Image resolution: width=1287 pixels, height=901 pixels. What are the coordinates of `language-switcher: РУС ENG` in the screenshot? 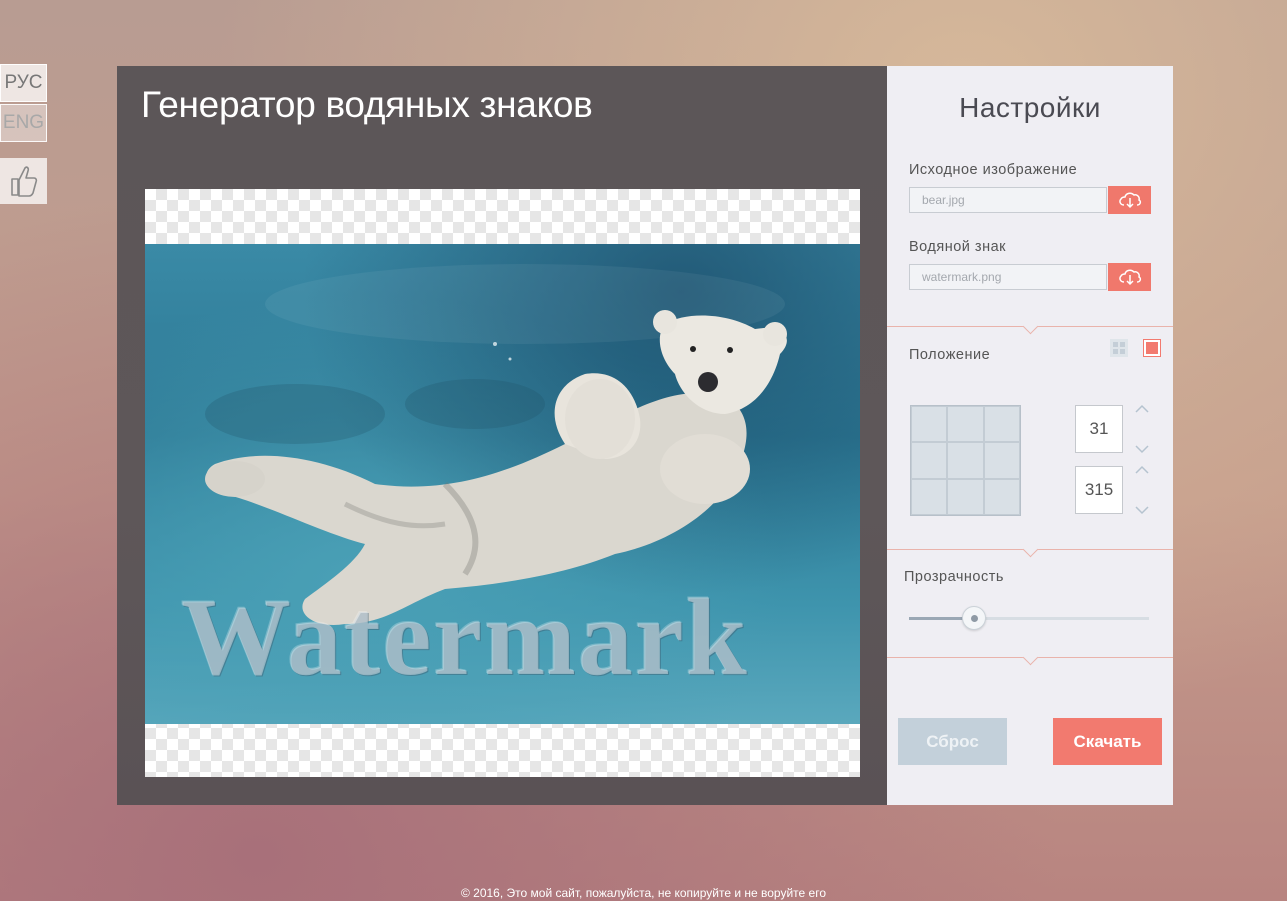 It's located at (23, 104).